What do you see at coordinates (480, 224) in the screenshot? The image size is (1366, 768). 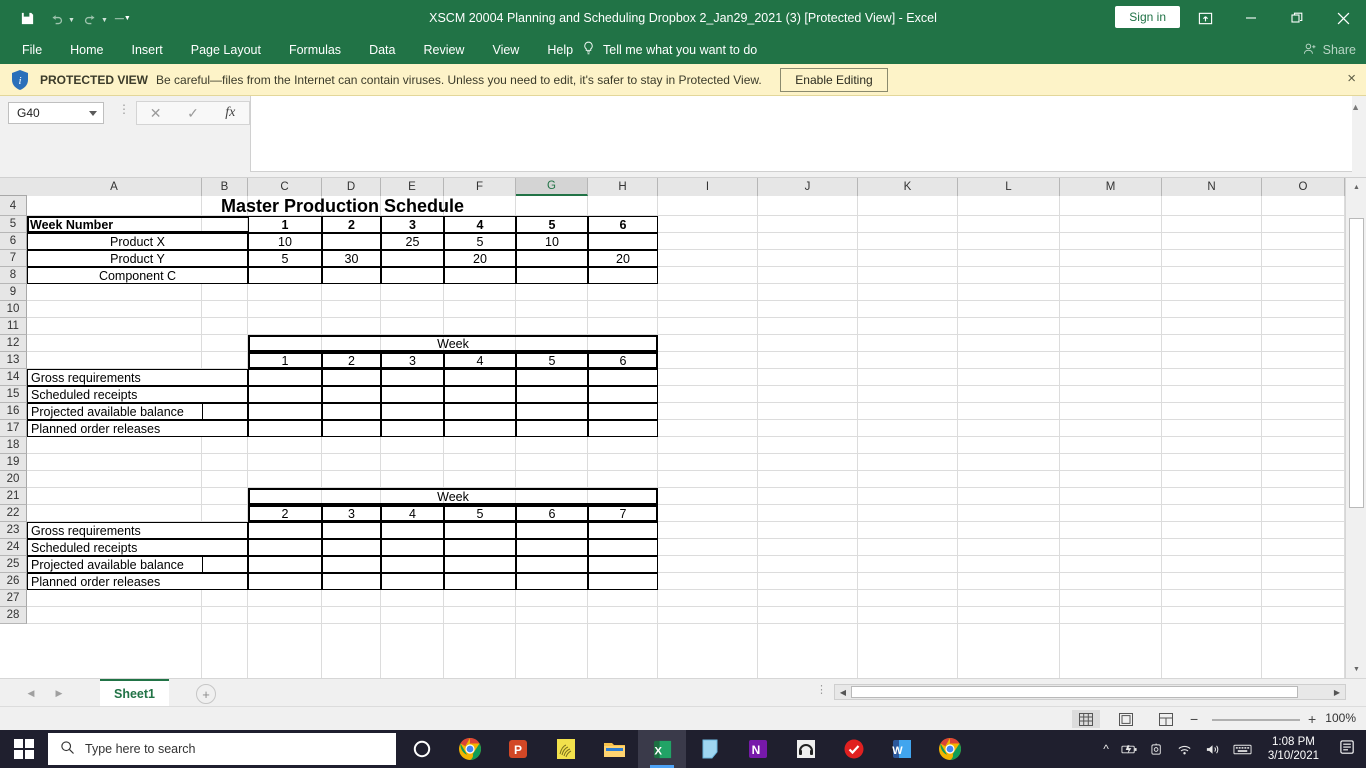 I see `mps-week-header-4: 4` at bounding box center [480, 224].